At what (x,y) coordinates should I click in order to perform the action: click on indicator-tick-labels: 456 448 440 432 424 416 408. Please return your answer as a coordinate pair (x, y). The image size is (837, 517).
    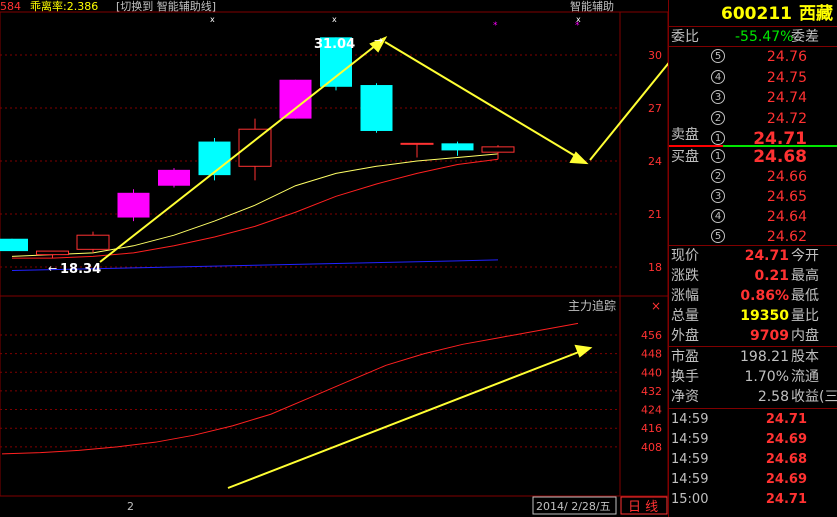
    Looking at the image, I should click on (651, 391).